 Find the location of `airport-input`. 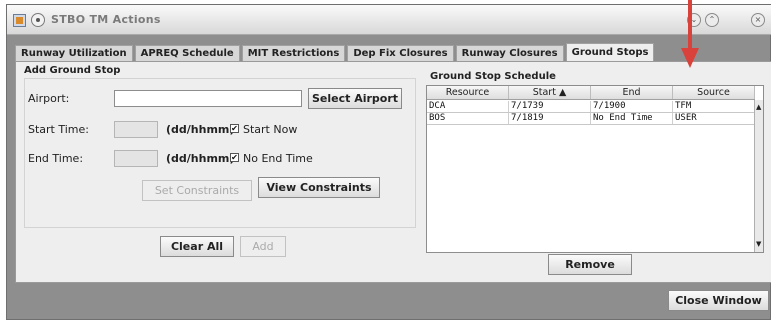

airport-input is located at coordinates (208, 98).